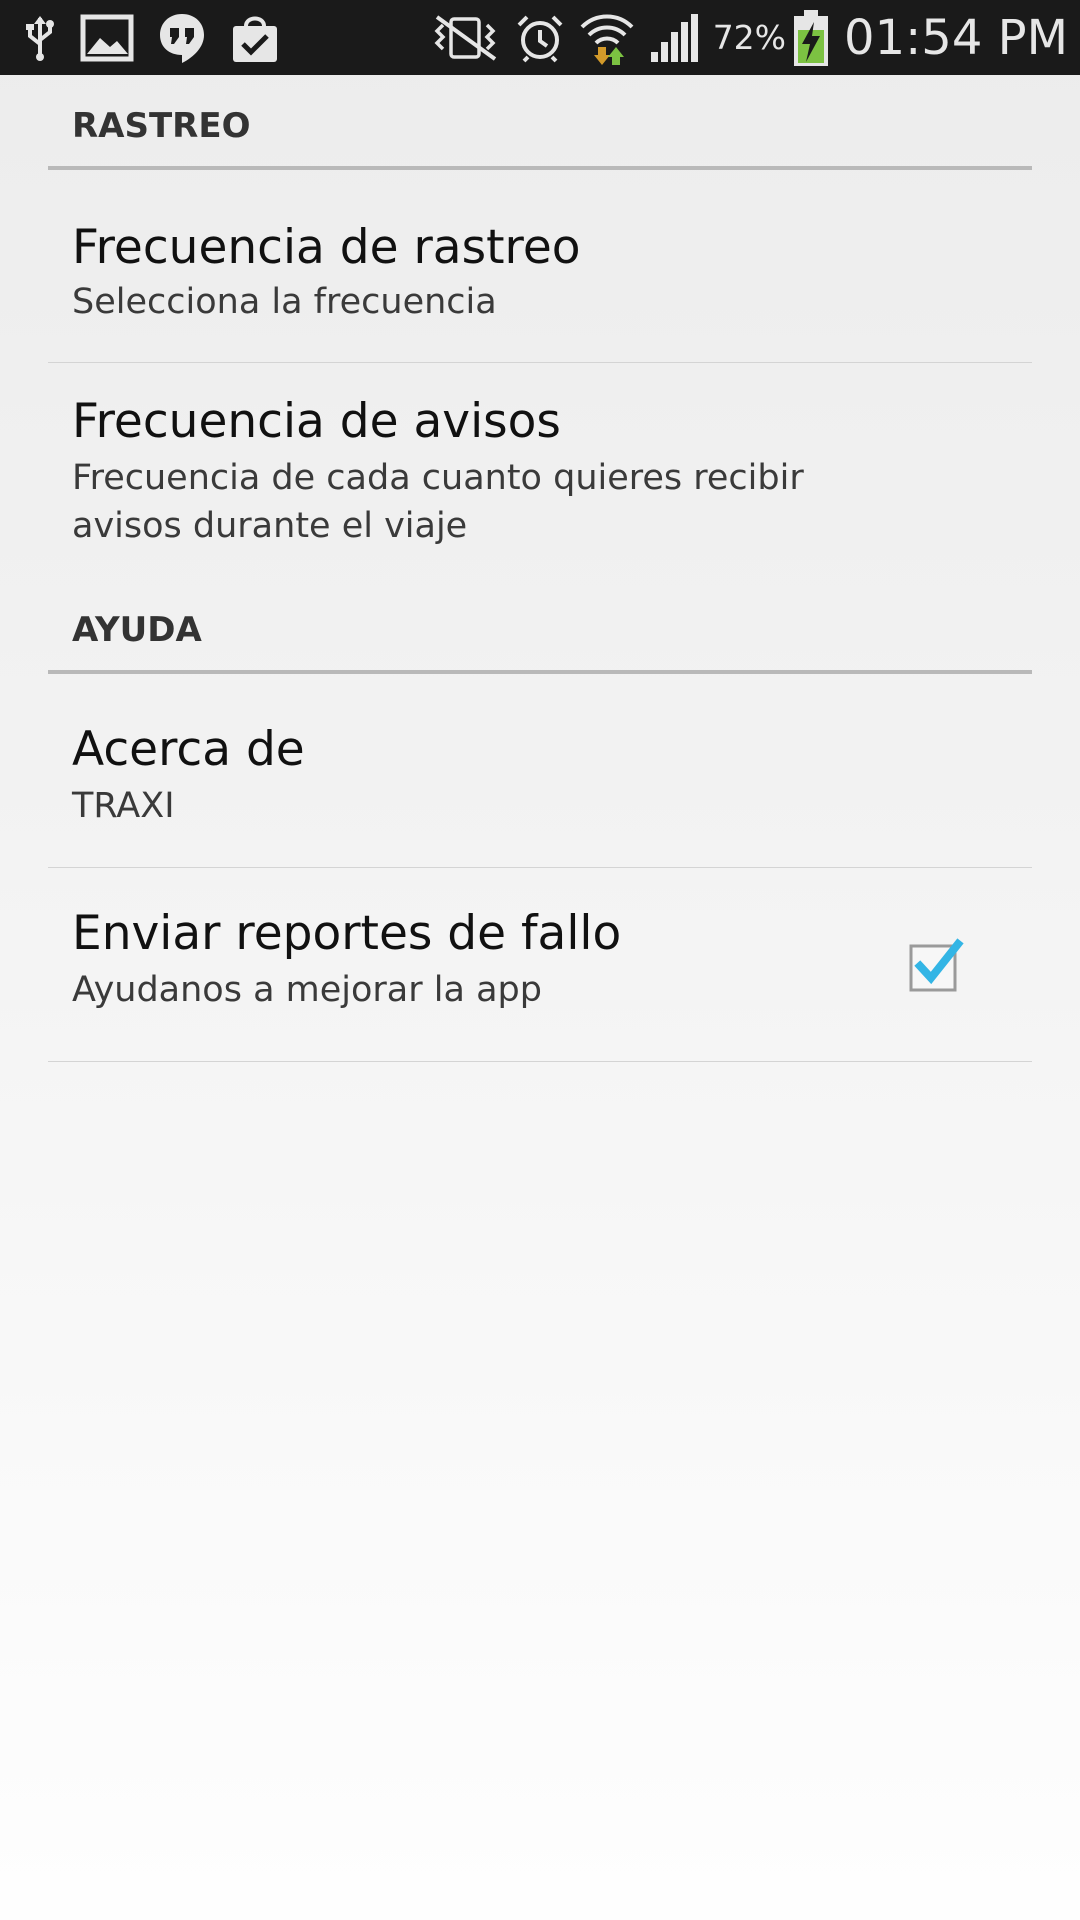 This screenshot has width=1080, height=1920. Describe the element at coordinates (956, 37) in the screenshot. I see `clock: 01:54 PM` at that location.